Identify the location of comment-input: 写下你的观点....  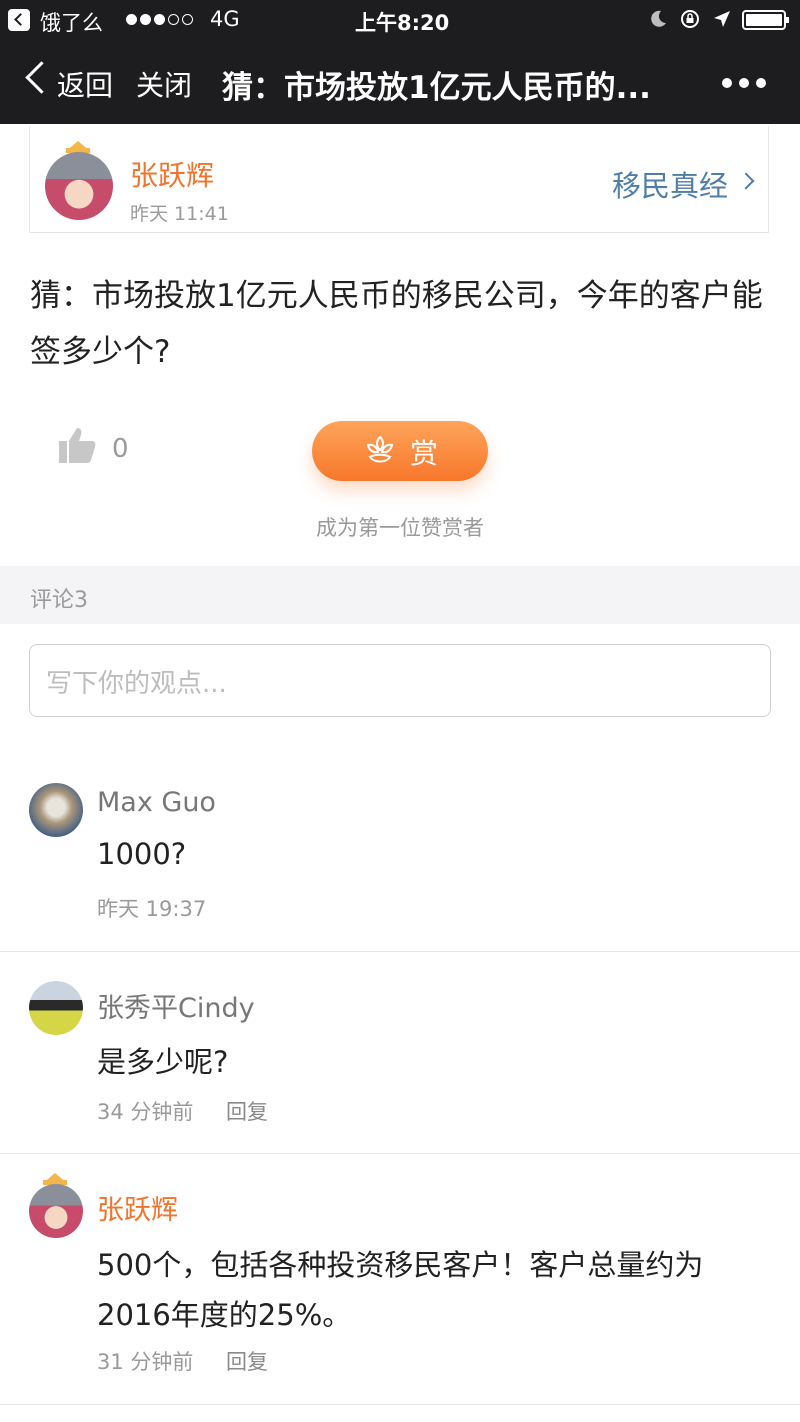
(400, 680).